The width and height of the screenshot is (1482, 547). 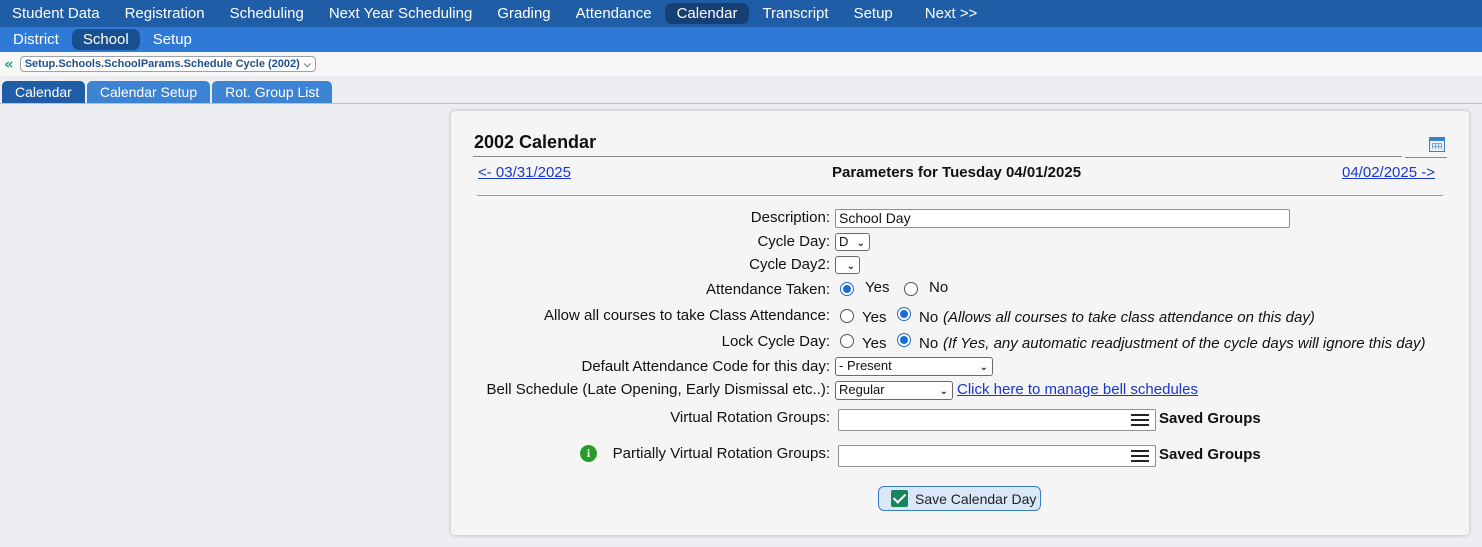 What do you see at coordinates (768, 289) in the screenshot?
I see `attendance-taken-label: Attendance Taken:` at bounding box center [768, 289].